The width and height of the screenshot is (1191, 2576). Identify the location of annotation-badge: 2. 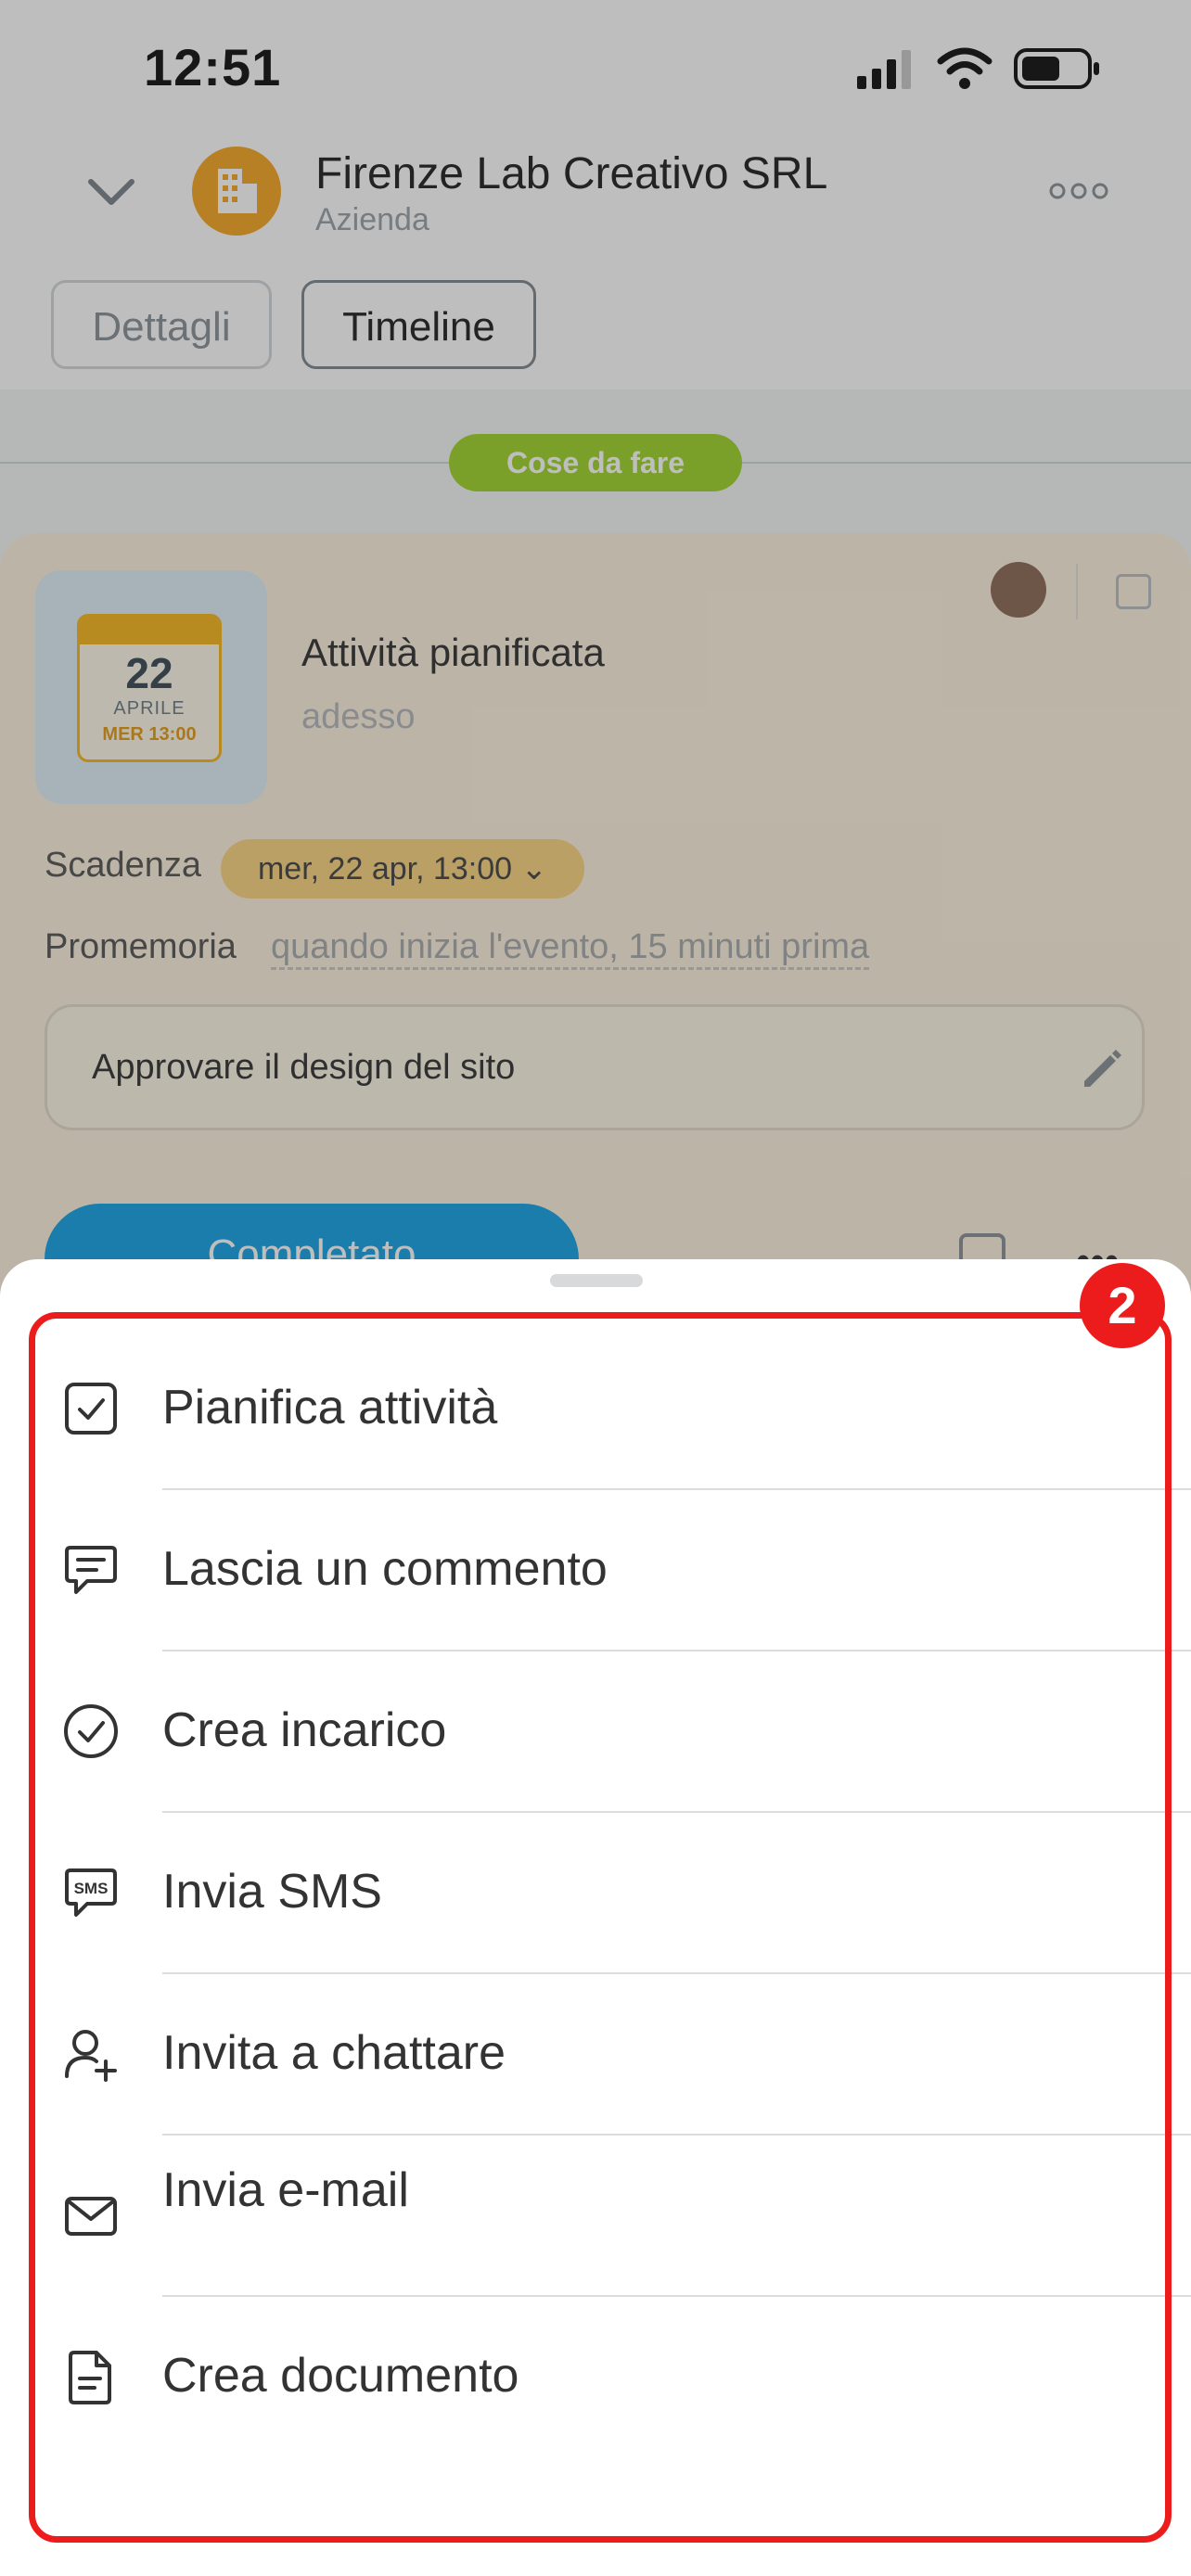
(1122, 1305).